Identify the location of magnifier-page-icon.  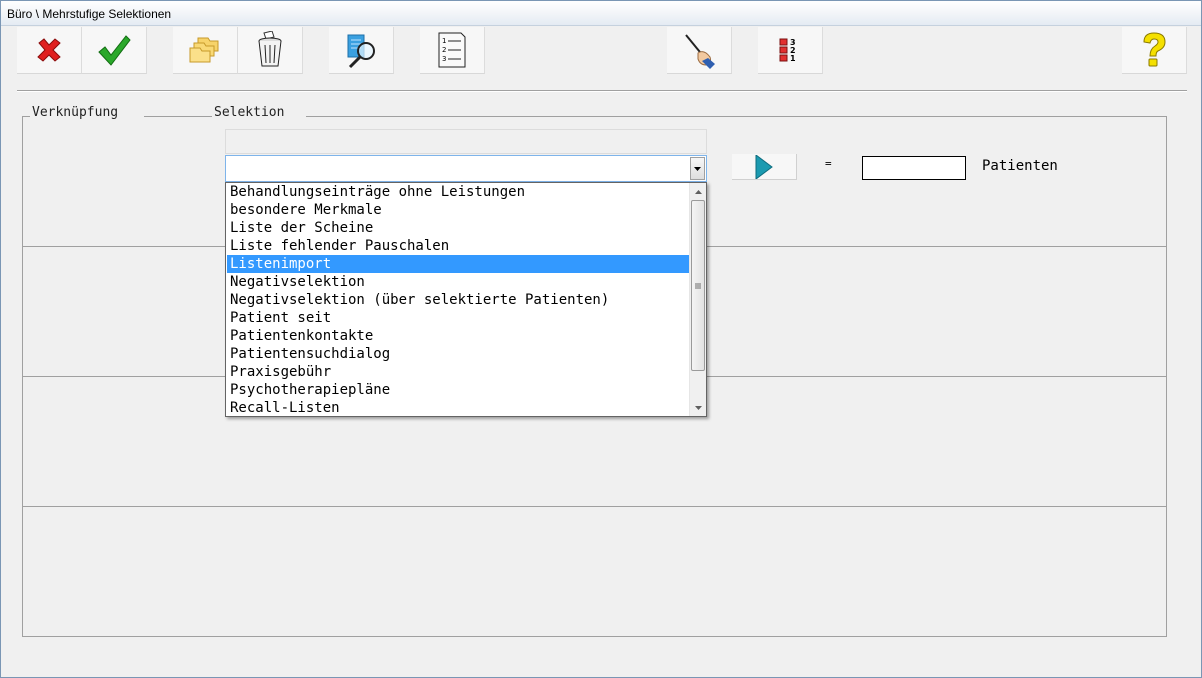
(361, 51).